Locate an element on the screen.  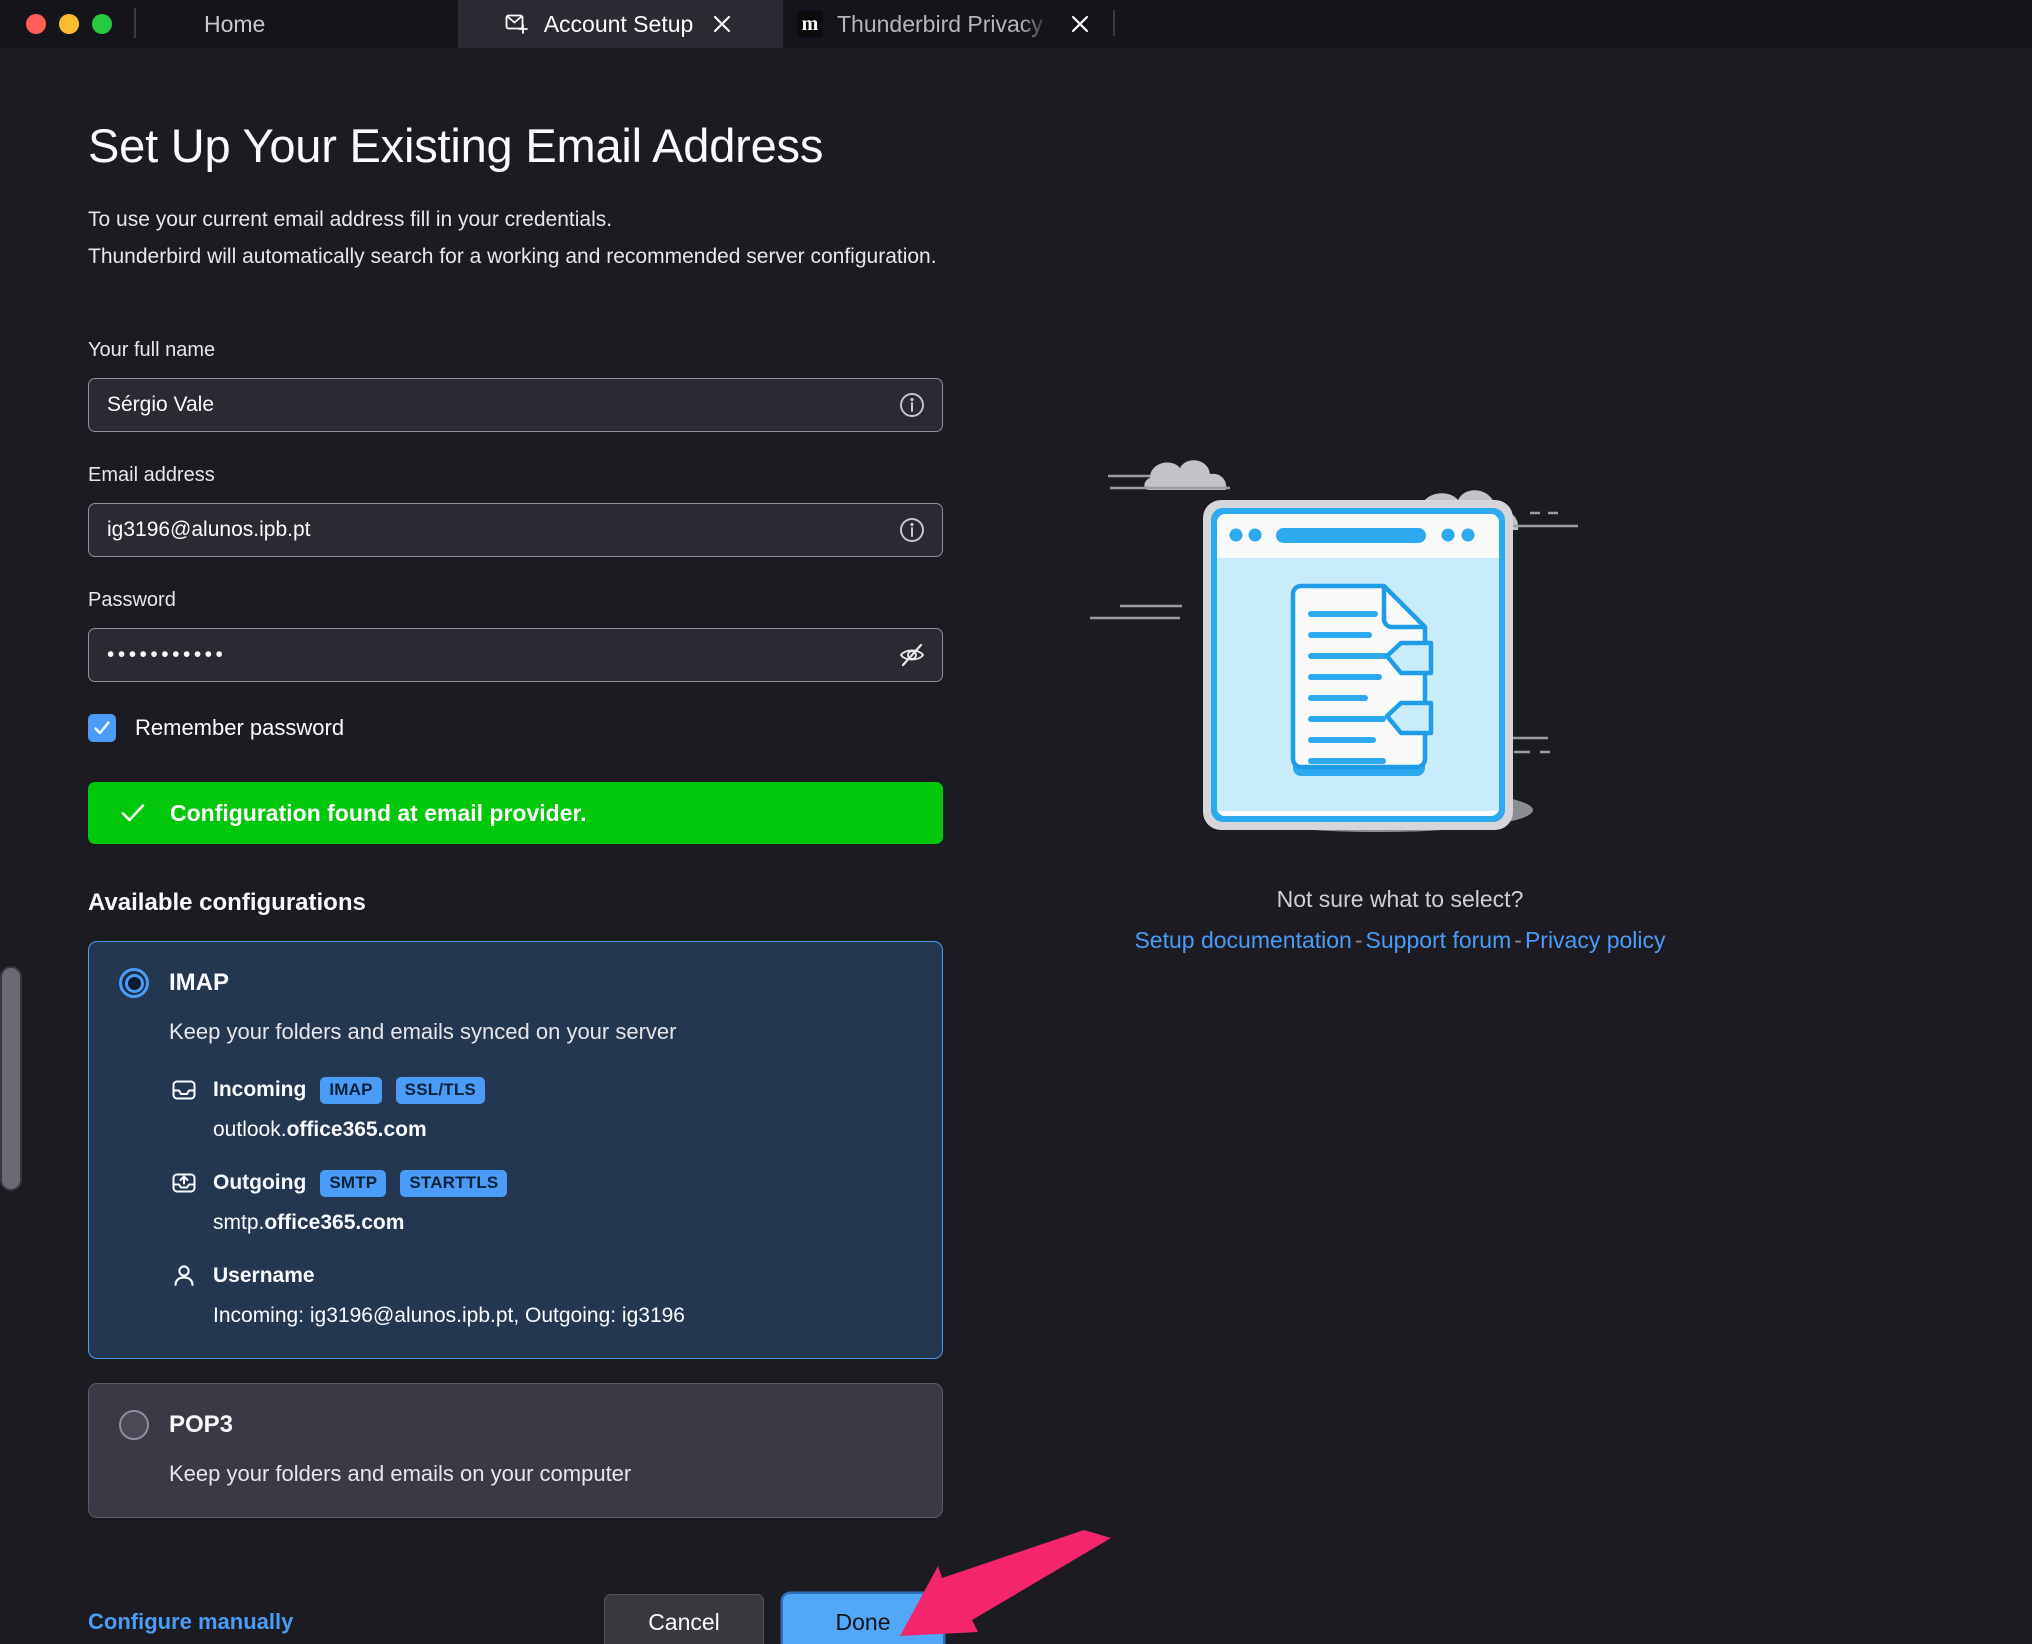
field-email-address: Email address is located at coordinates (538, 510).